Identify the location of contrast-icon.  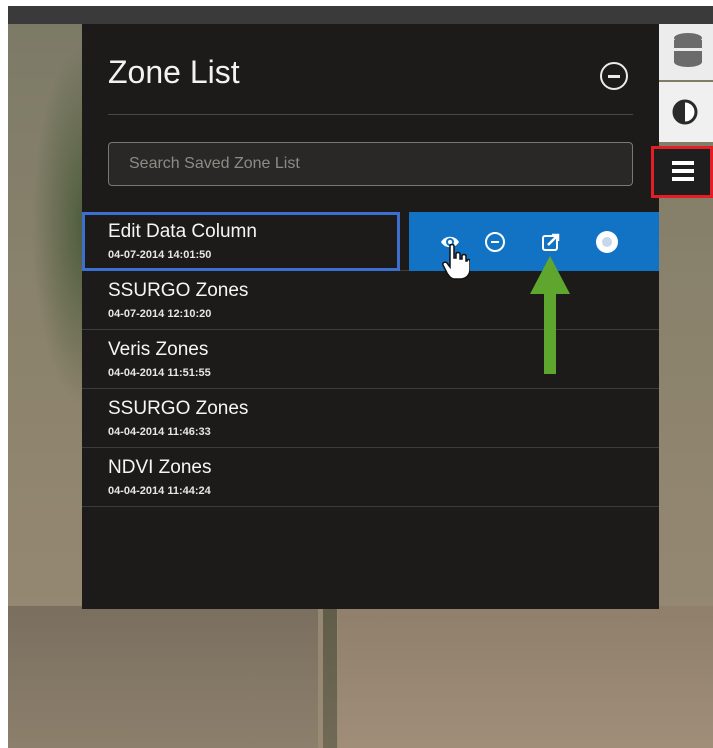
(685, 112).